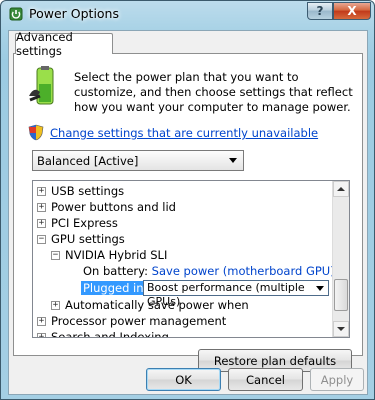 The height and width of the screenshot is (400, 375). I want to click on scroll-up-button, so click(341, 189).